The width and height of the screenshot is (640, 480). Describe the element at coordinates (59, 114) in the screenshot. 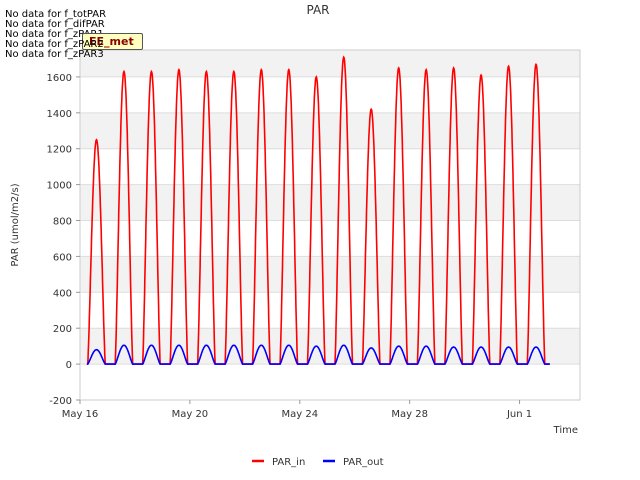

I see `y-tick-label: 1400` at that location.